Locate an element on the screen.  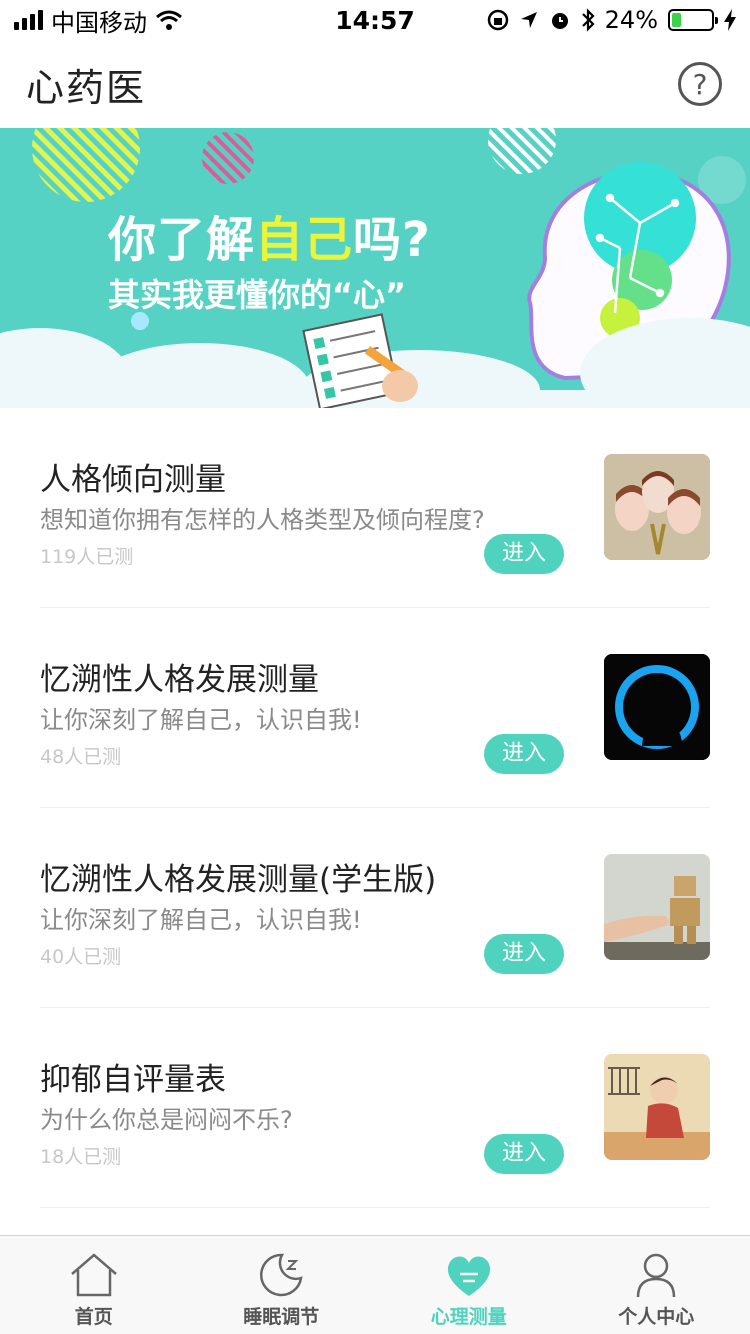
battery-icon is located at coordinates (693, 20).